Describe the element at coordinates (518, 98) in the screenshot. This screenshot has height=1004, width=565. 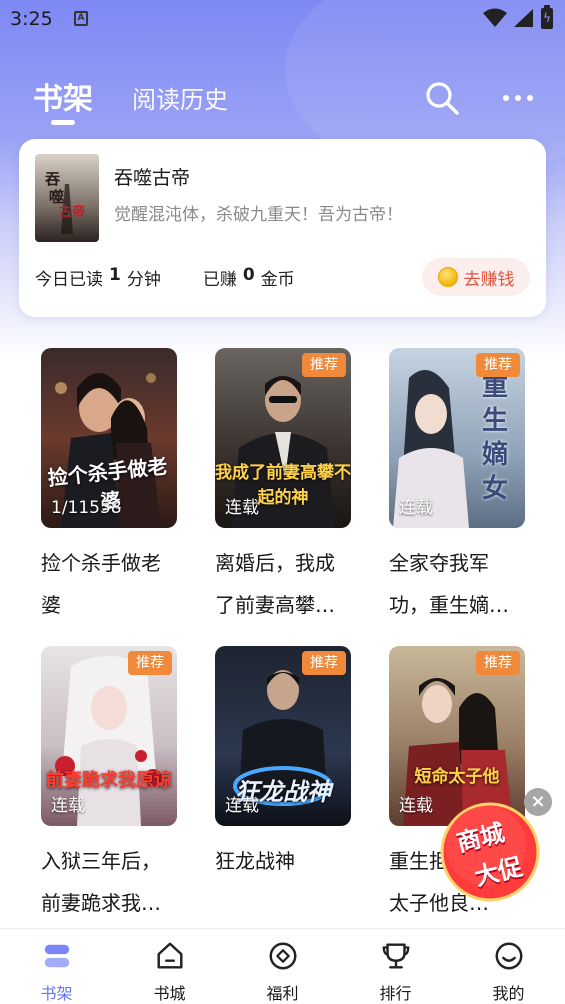
I see `more-icon` at that location.